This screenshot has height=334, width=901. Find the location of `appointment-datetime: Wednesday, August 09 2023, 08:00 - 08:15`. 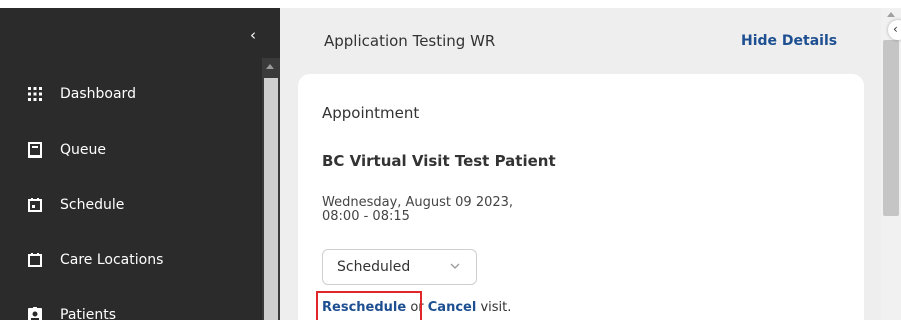

appointment-datetime: Wednesday, August 09 2023, 08:00 - 08:15 is located at coordinates (417, 210).